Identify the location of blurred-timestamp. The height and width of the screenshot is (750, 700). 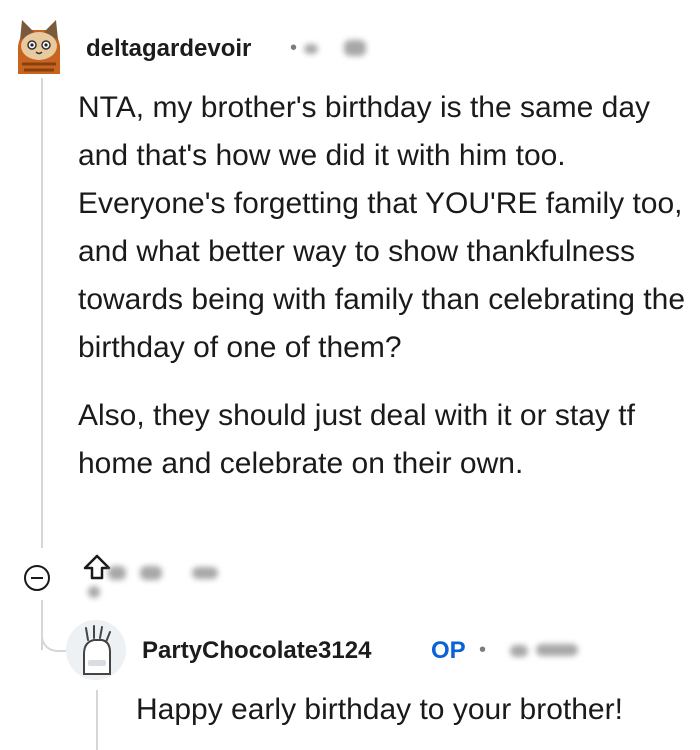
(311, 49).